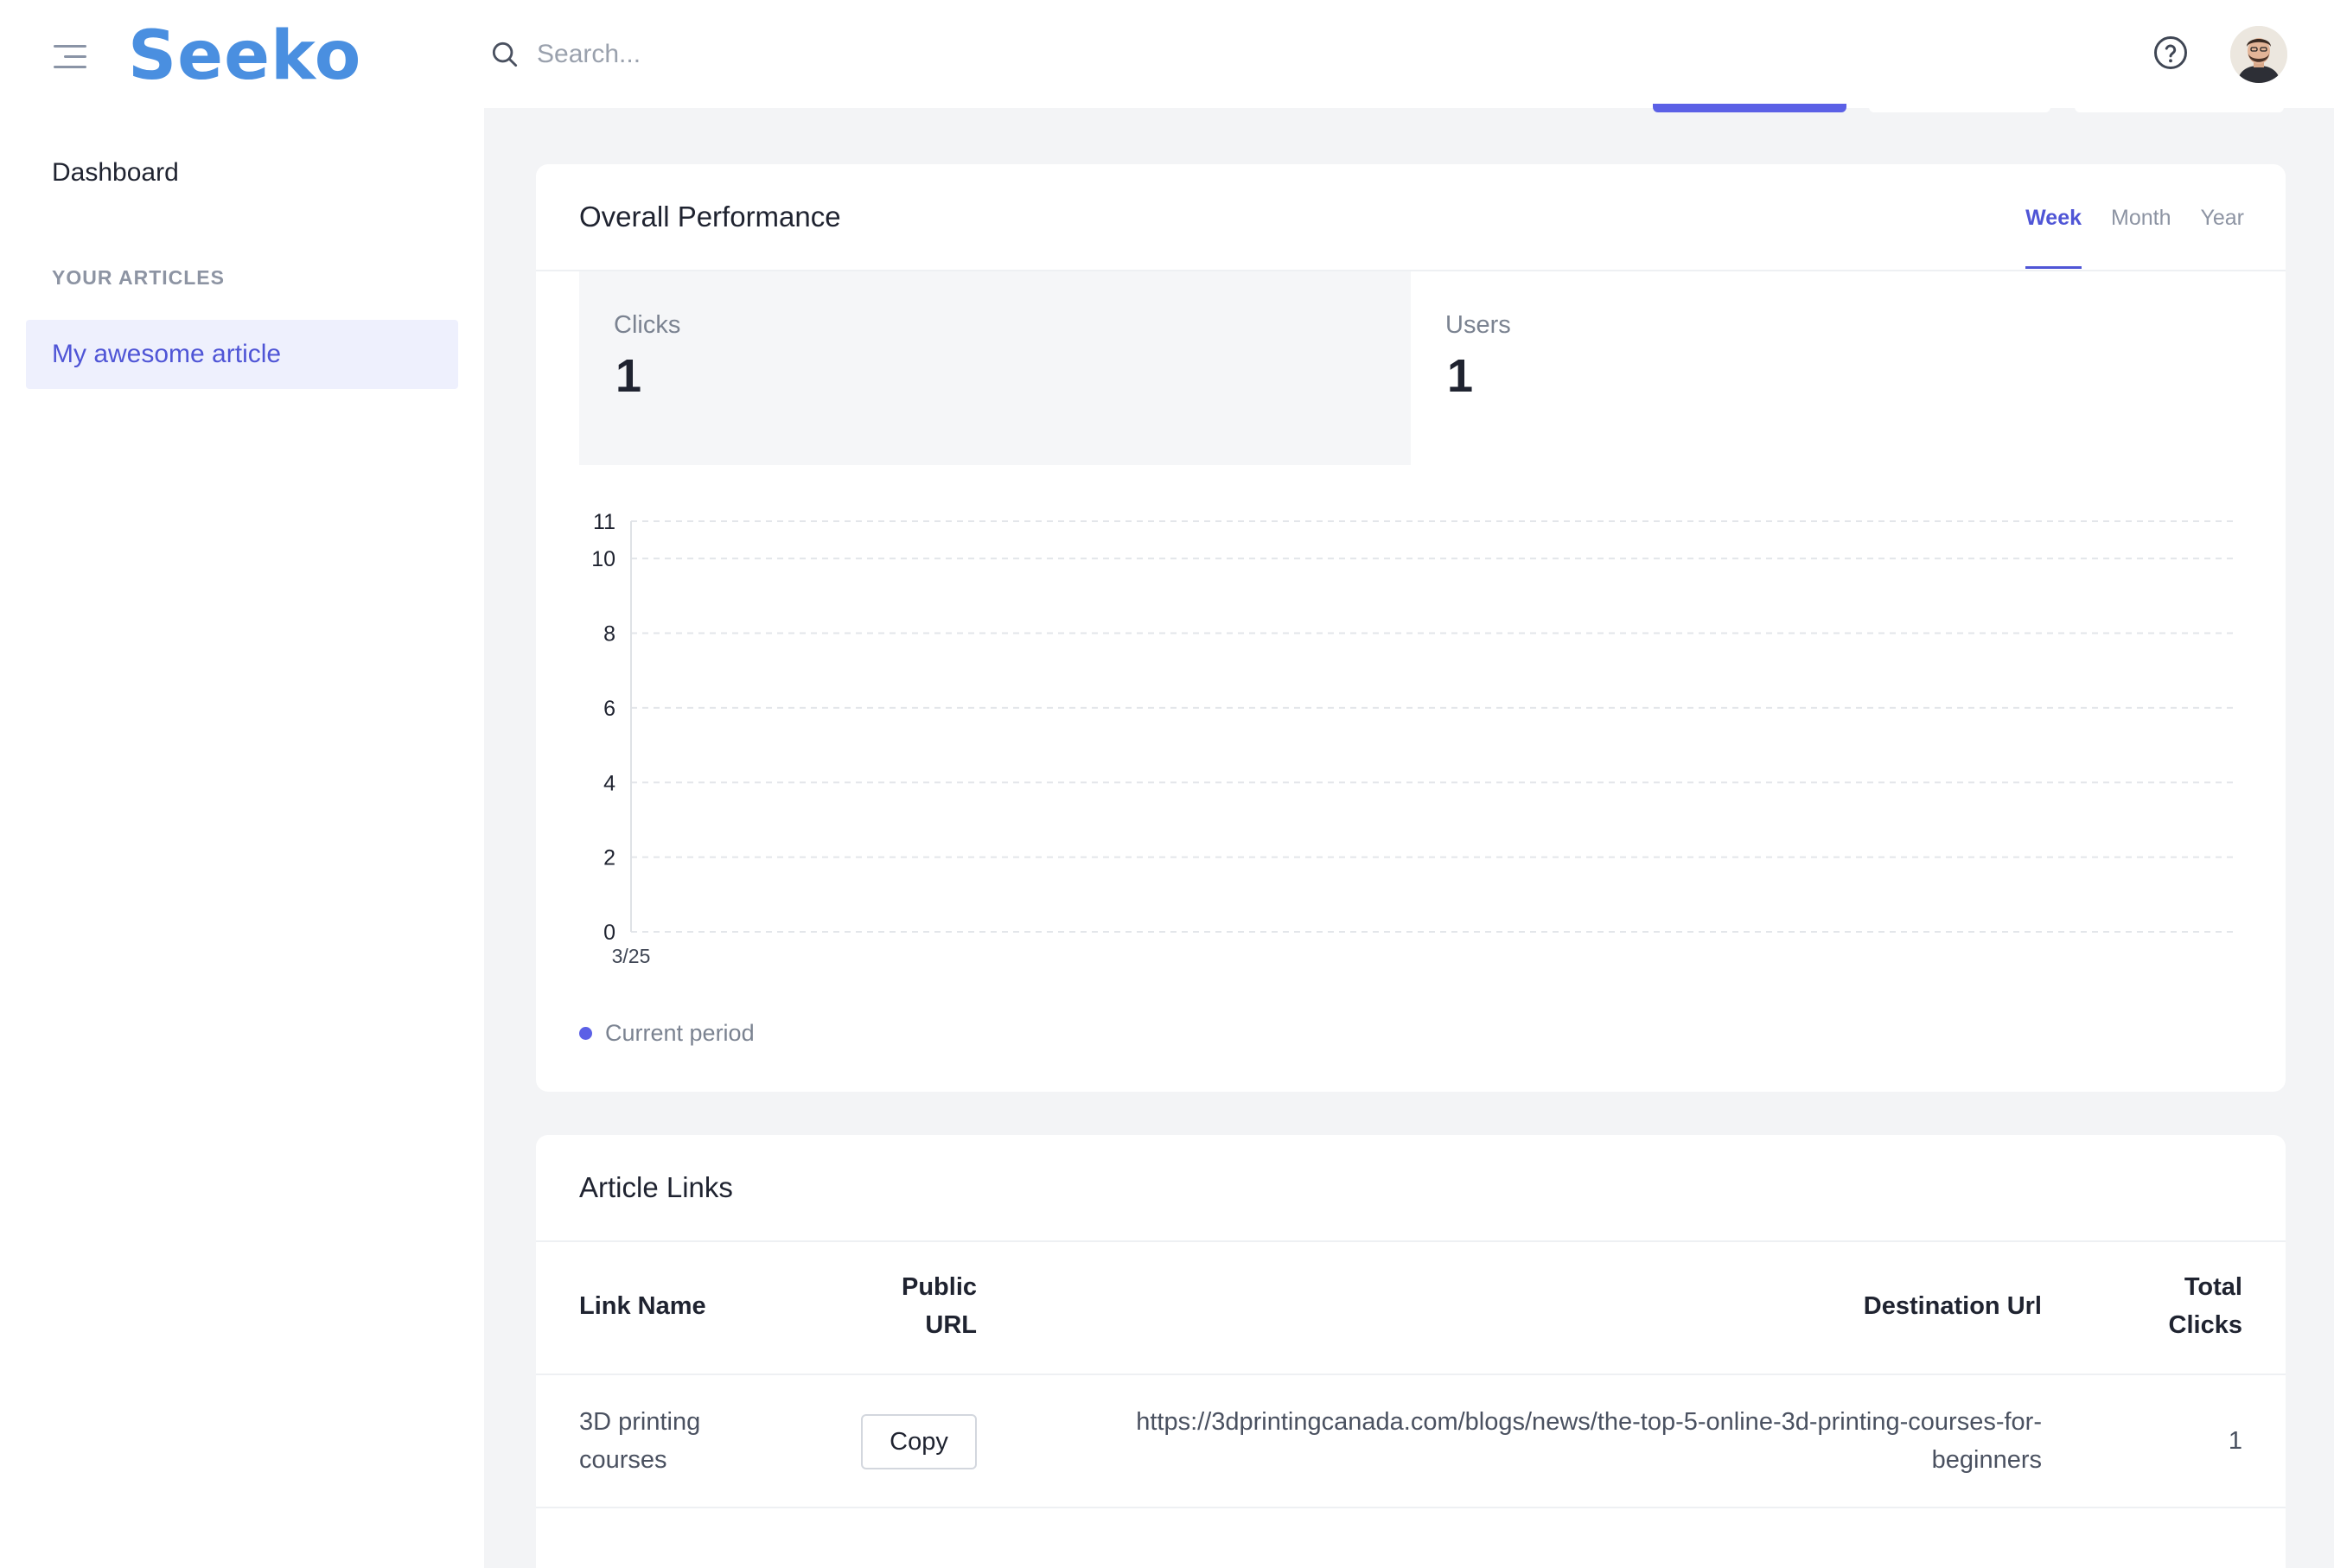  Describe the element at coordinates (2235, 1441) in the screenshot. I see `total-clicks-cell: 1` at that location.